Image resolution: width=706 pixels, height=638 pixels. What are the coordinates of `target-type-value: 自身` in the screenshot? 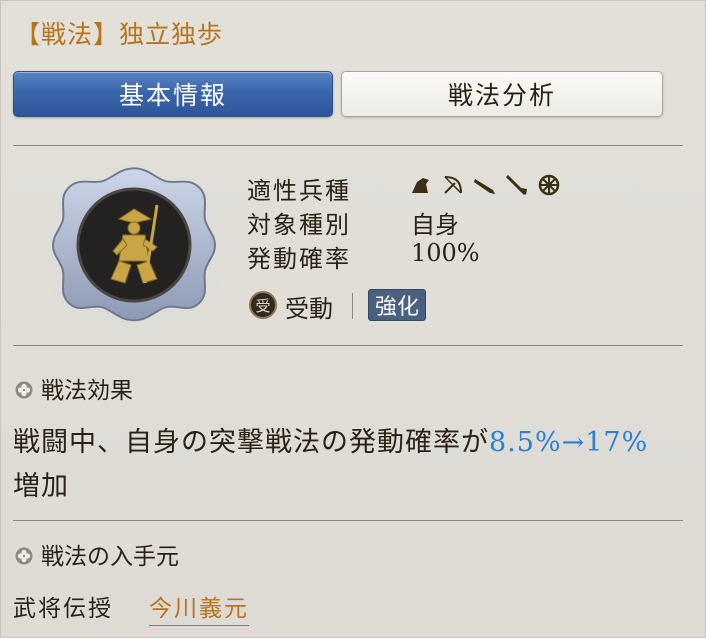 It's located at (435, 225).